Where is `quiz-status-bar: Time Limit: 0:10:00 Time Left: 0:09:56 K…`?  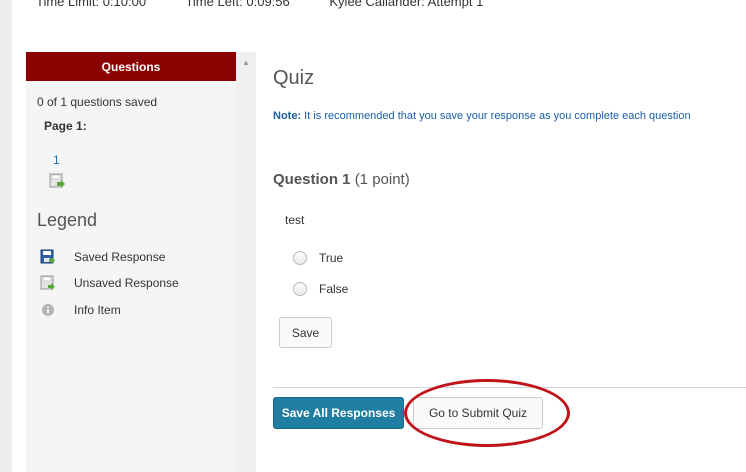 quiz-status-bar: Time Limit: 0:10:00 Time Left: 0:09:56 K… is located at coordinates (379, 11).